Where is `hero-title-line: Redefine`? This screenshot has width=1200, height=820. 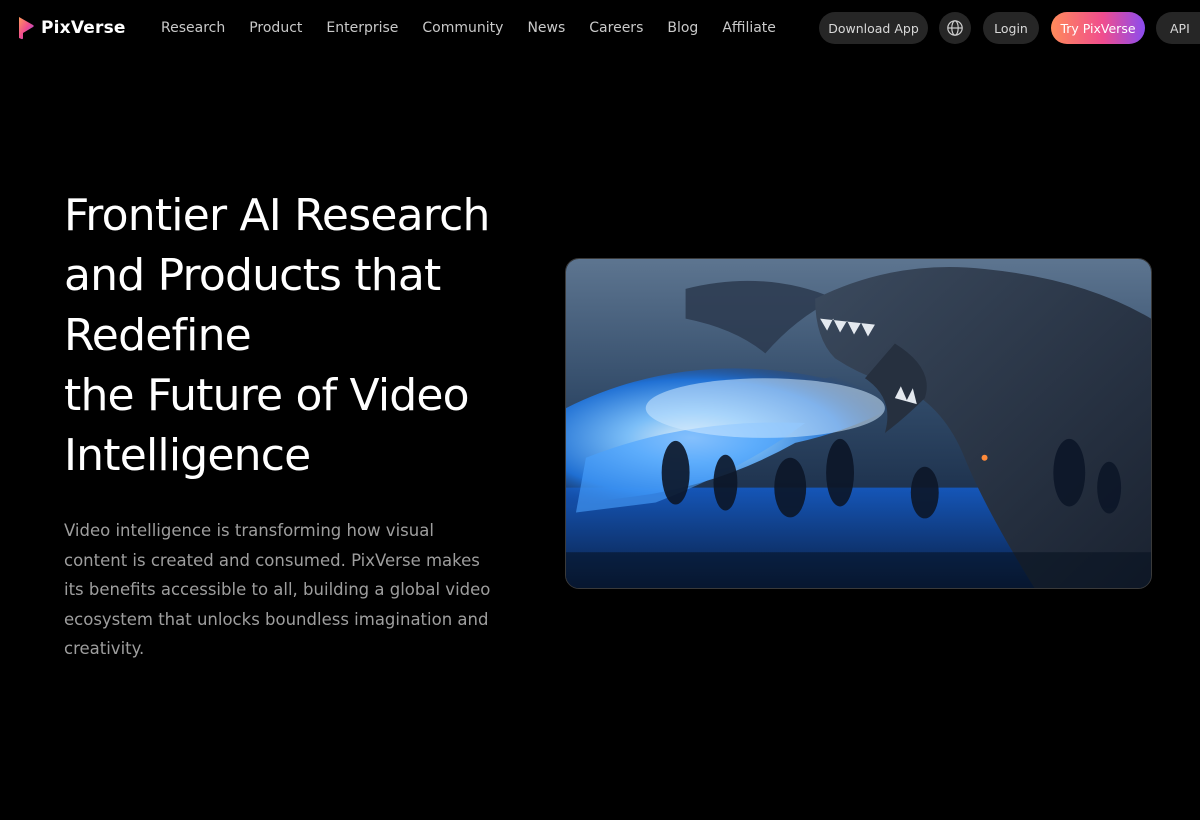 hero-title-line: Redefine is located at coordinates (158, 335).